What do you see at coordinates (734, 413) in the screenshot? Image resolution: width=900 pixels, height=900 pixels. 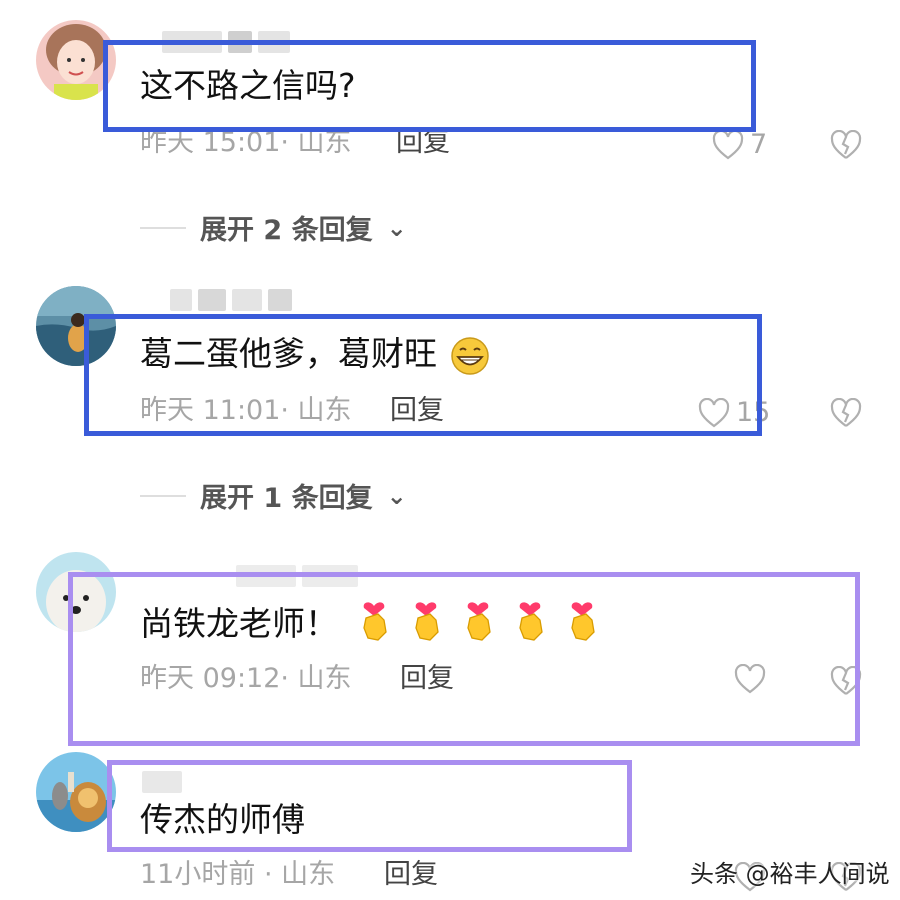 I see `like-button: 15` at bounding box center [734, 413].